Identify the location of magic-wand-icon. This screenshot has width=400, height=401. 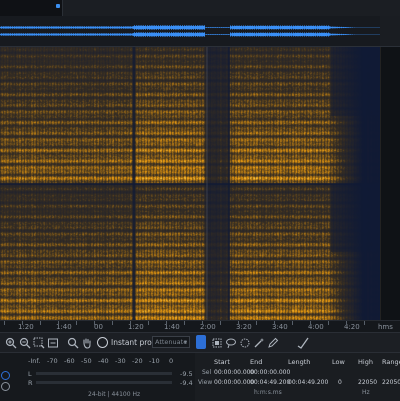
(259, 343).